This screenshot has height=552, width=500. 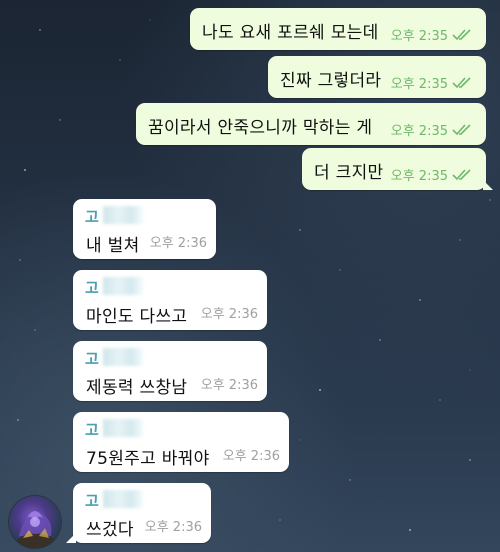 I want to click on outgoing-message: 진짜 그렇더라 오후 2:35, so click(x=377, y=77).